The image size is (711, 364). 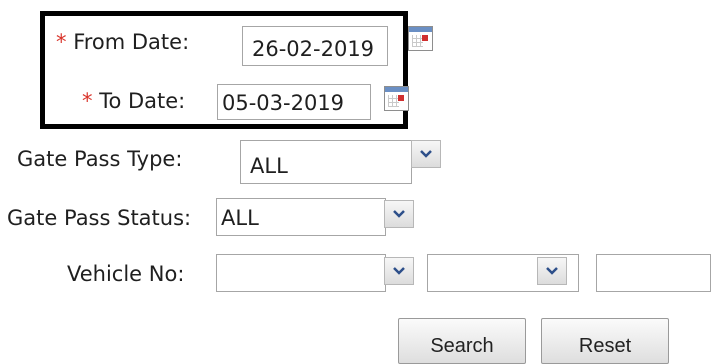 I want to click on gate-pass-status-select: ALL, so click(x=301, y=217).